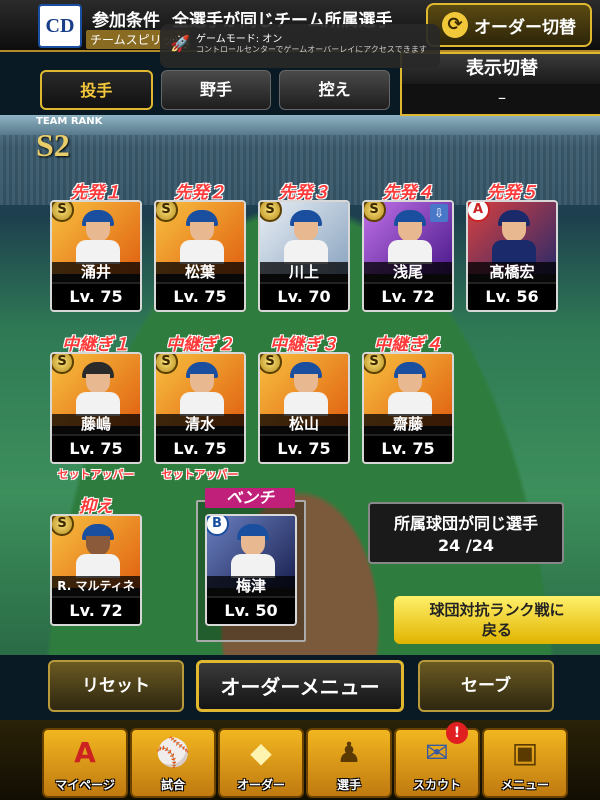 The image size is (600, 800). Describe the element at coordinates (486, 686) in the screenshot. I see `save-button: セーブ` at that location.